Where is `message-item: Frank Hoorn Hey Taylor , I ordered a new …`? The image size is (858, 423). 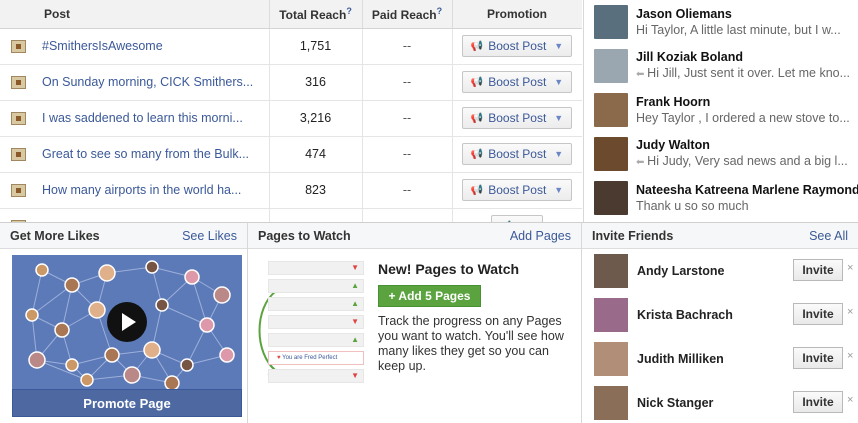
message-item: Frank Hoorn Hey Taylor , I ordered a new … is located at coordinates (721, 110).